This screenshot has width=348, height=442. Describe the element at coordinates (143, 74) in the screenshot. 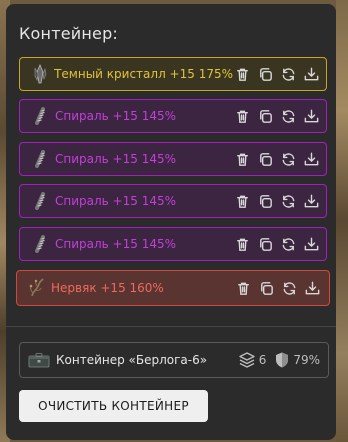

I see `item-label: Темный кристалл +15 175%` at that location.